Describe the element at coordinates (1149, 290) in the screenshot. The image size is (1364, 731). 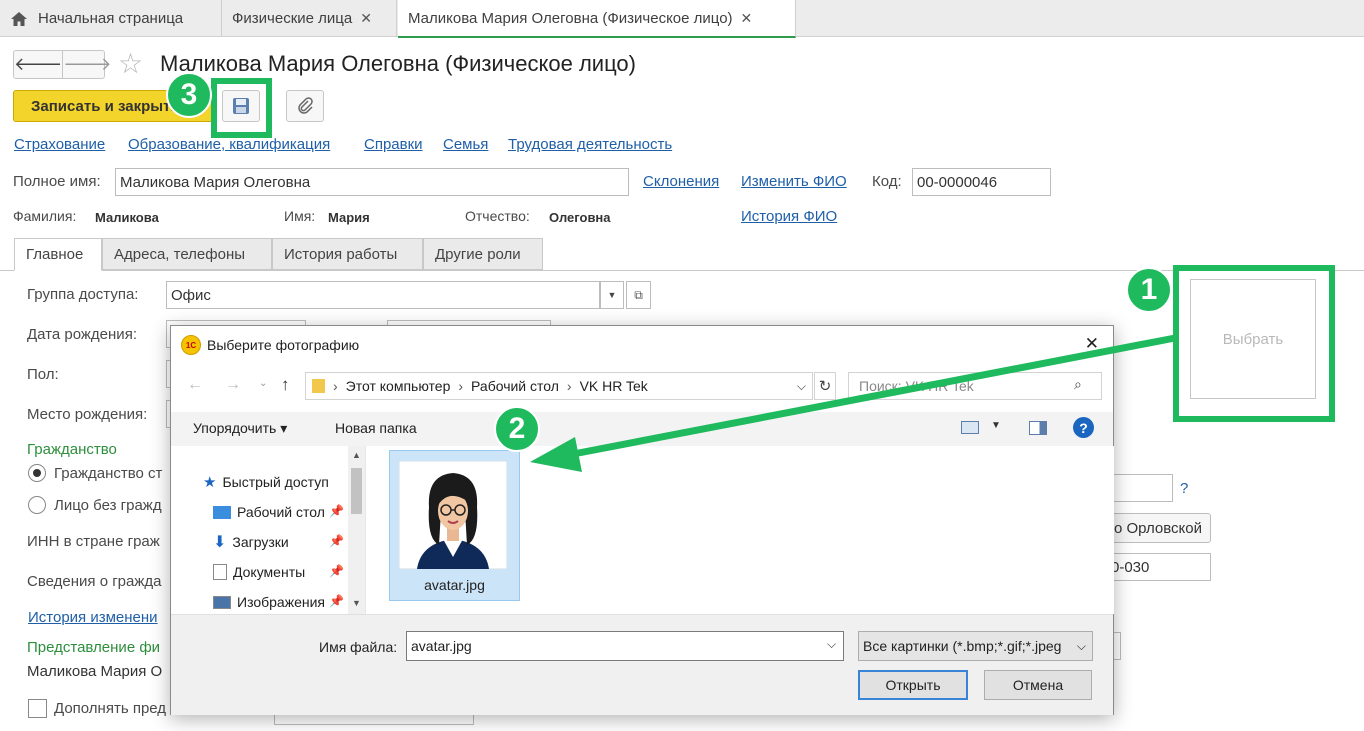
I see `callout-1: 1` at that location.